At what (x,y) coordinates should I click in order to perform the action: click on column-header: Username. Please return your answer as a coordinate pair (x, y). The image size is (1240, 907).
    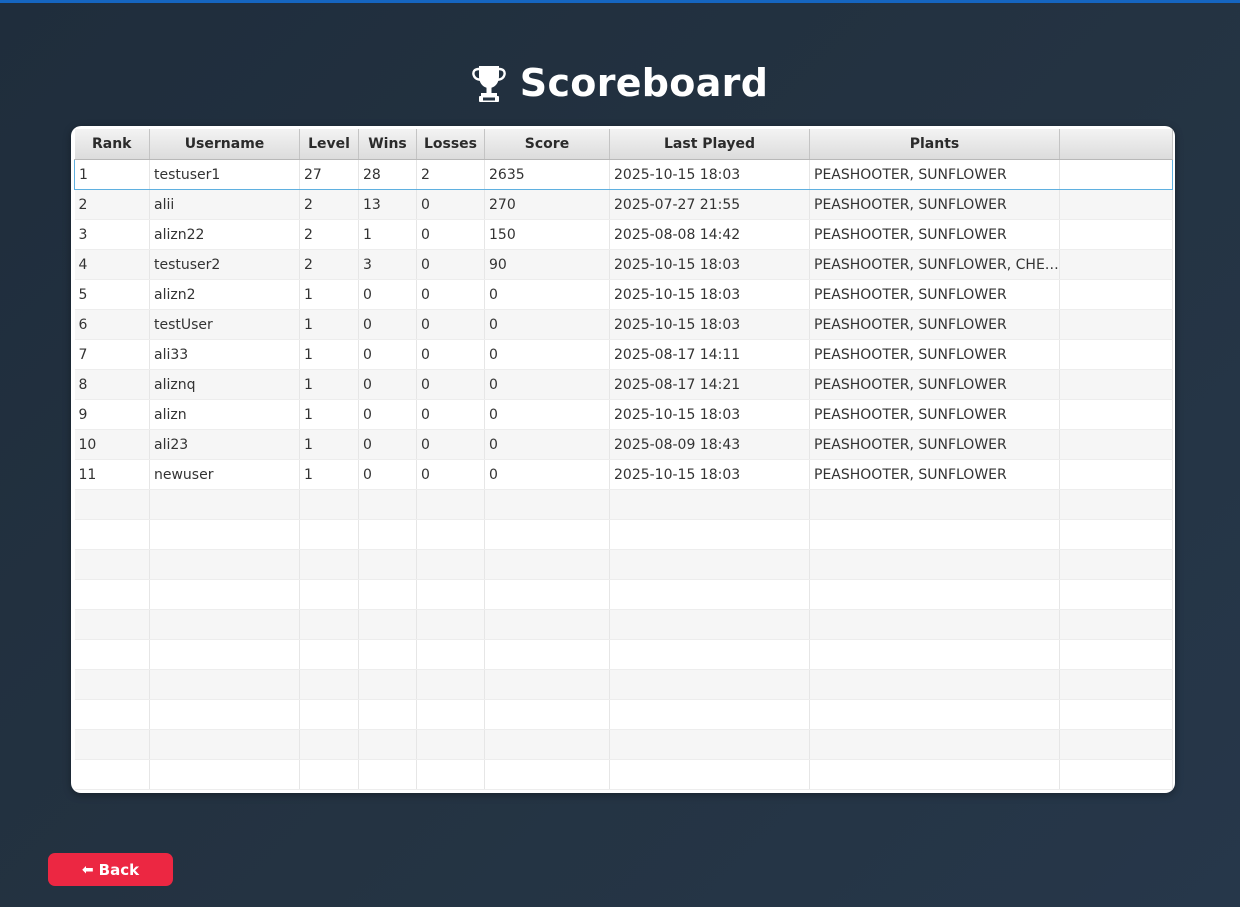
    Looking at the image, I should click on (224, 144).